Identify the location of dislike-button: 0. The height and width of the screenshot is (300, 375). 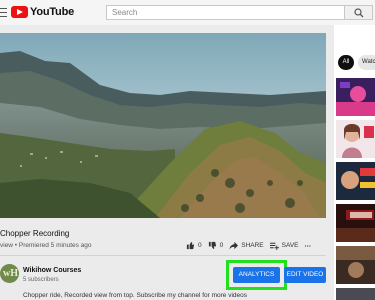
(216, 245).